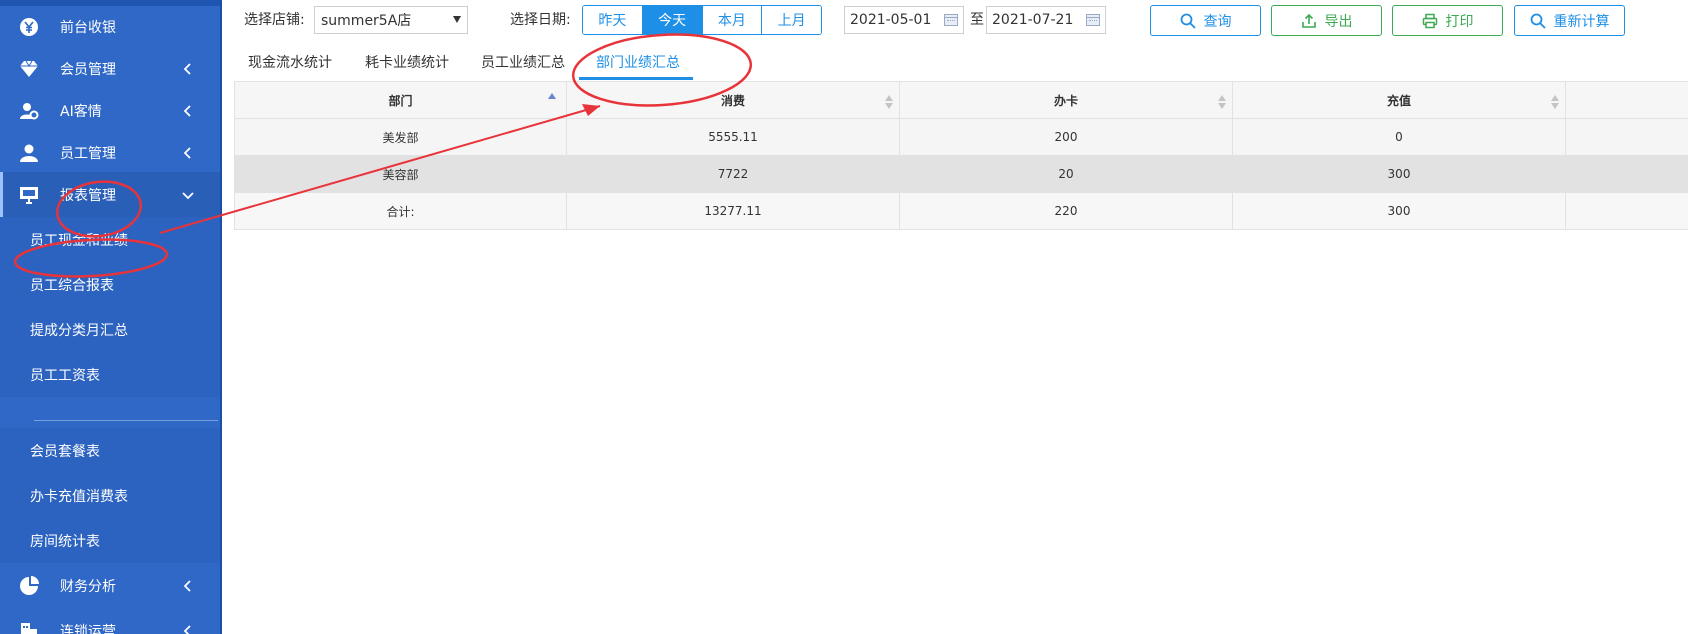 The height and width of the screenshot is (634, 1688). I want to click on chevron-down-icon, so click(188, 195).